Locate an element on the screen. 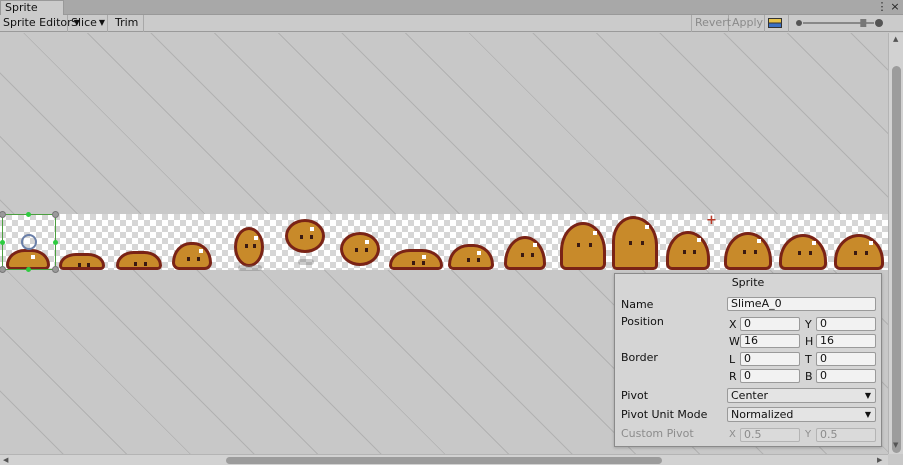  window-close-icon: × is located at coordinates (895, 7).